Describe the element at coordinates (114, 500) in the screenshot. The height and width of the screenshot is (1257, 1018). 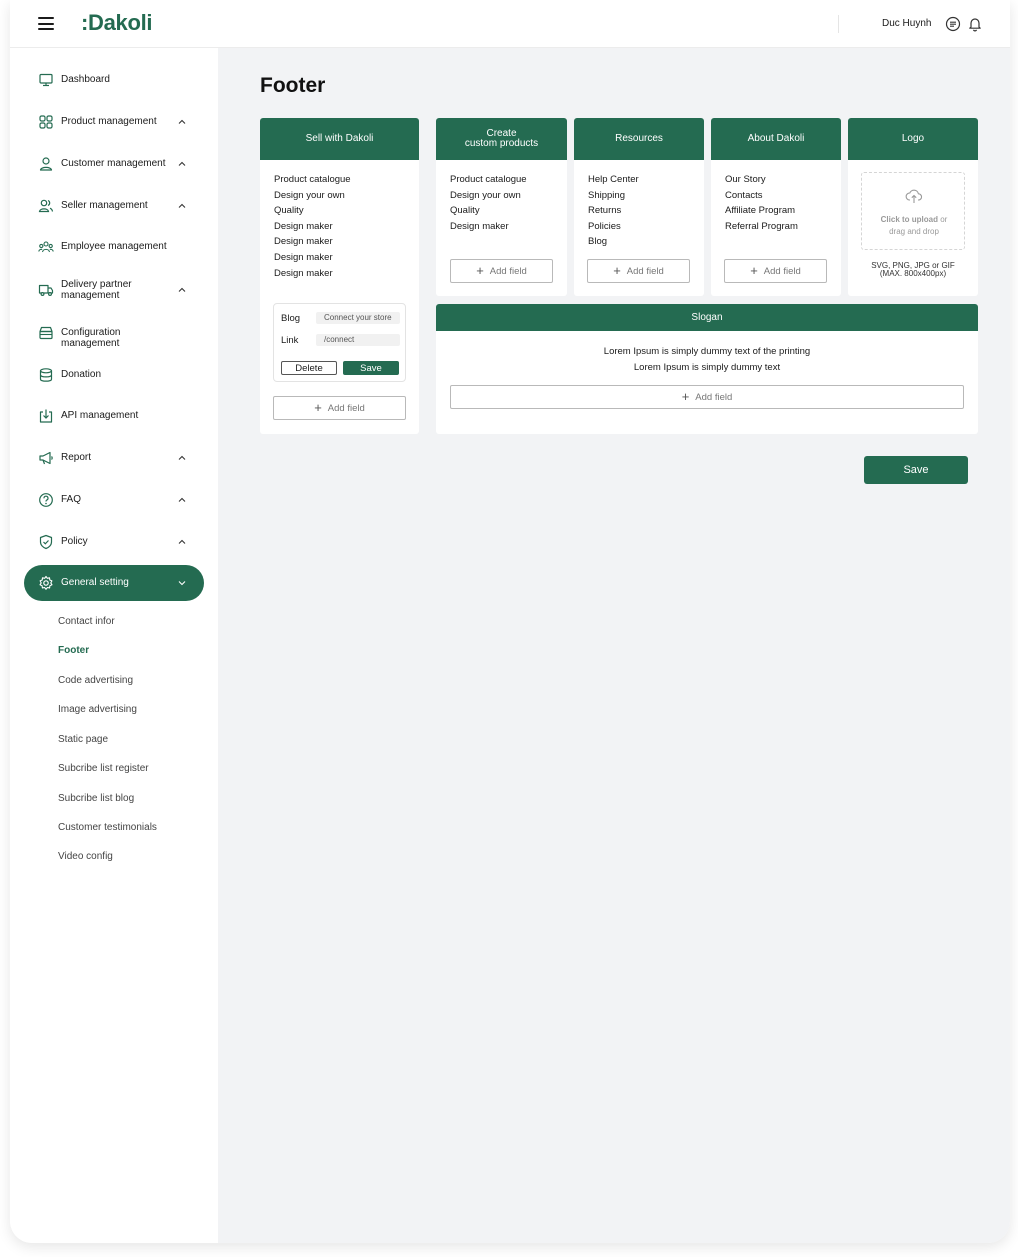
I see `sidebar-item-faq: FAQ` at that location.